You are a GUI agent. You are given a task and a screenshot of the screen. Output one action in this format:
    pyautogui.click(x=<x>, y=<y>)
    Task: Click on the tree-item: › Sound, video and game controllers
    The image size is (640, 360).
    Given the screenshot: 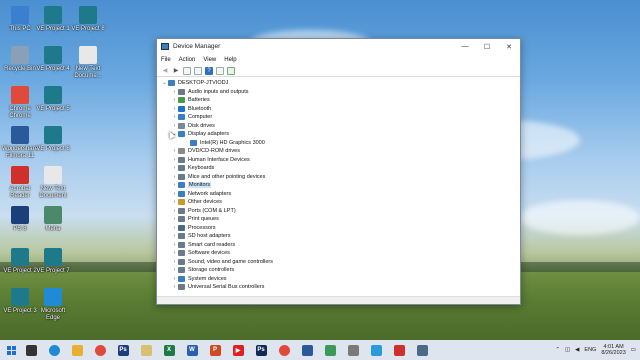 What is the action you would take?
    pyautogui.click(x=340, y=262)
    